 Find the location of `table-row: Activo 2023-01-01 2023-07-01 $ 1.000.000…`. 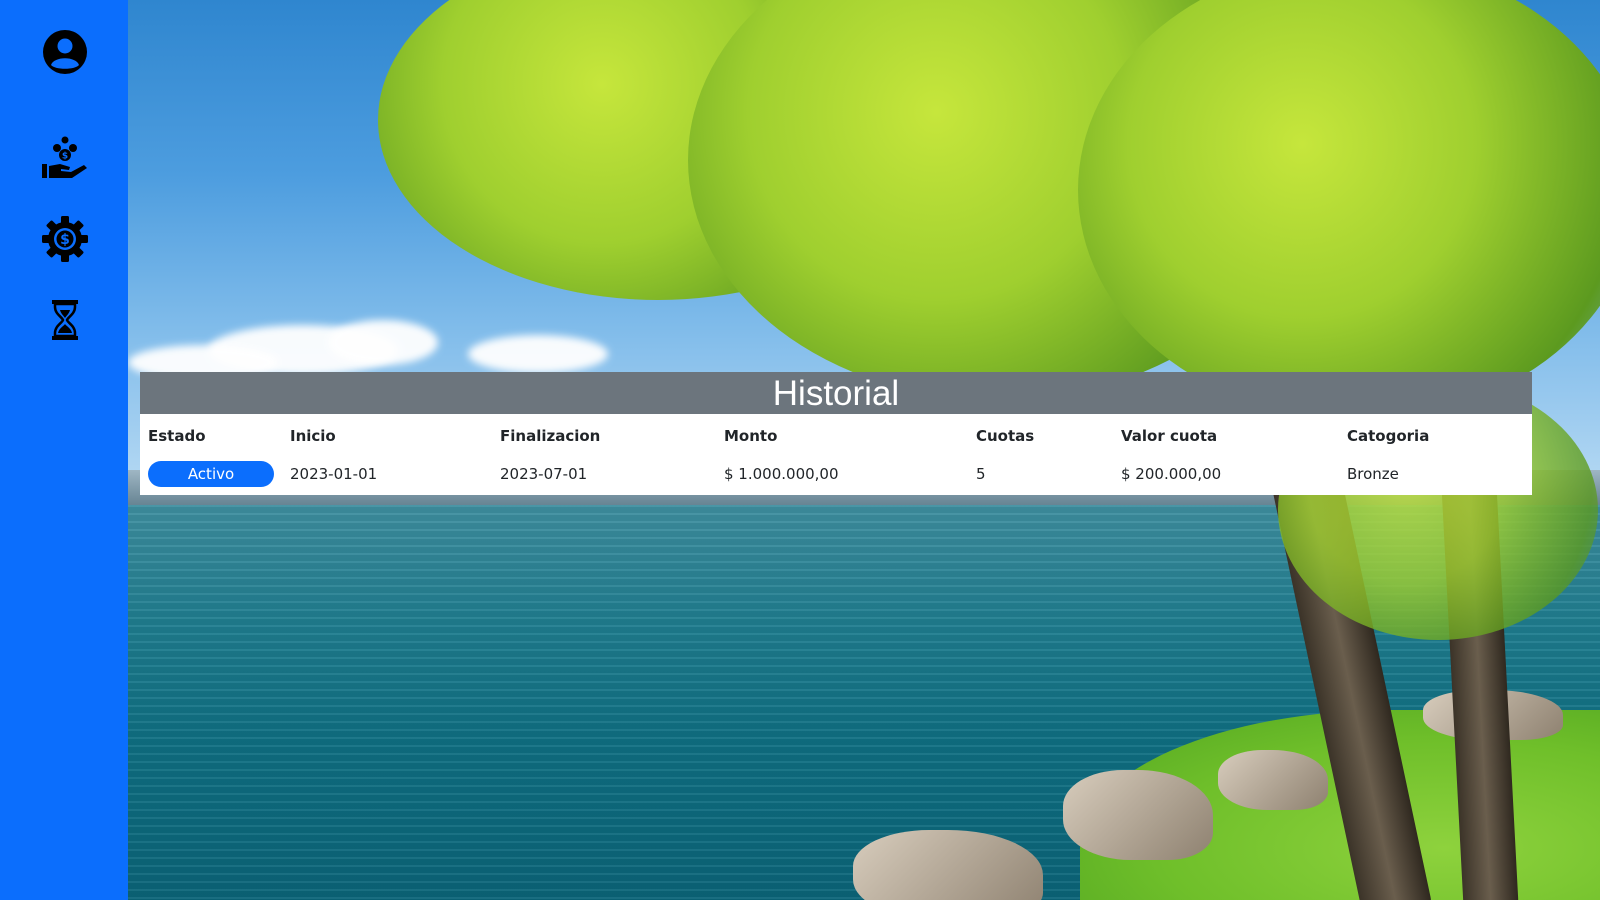

table-row: Activo 2023-01-01 2023-07-01 $ 1.000.000… is located at coordinates (836, 474).